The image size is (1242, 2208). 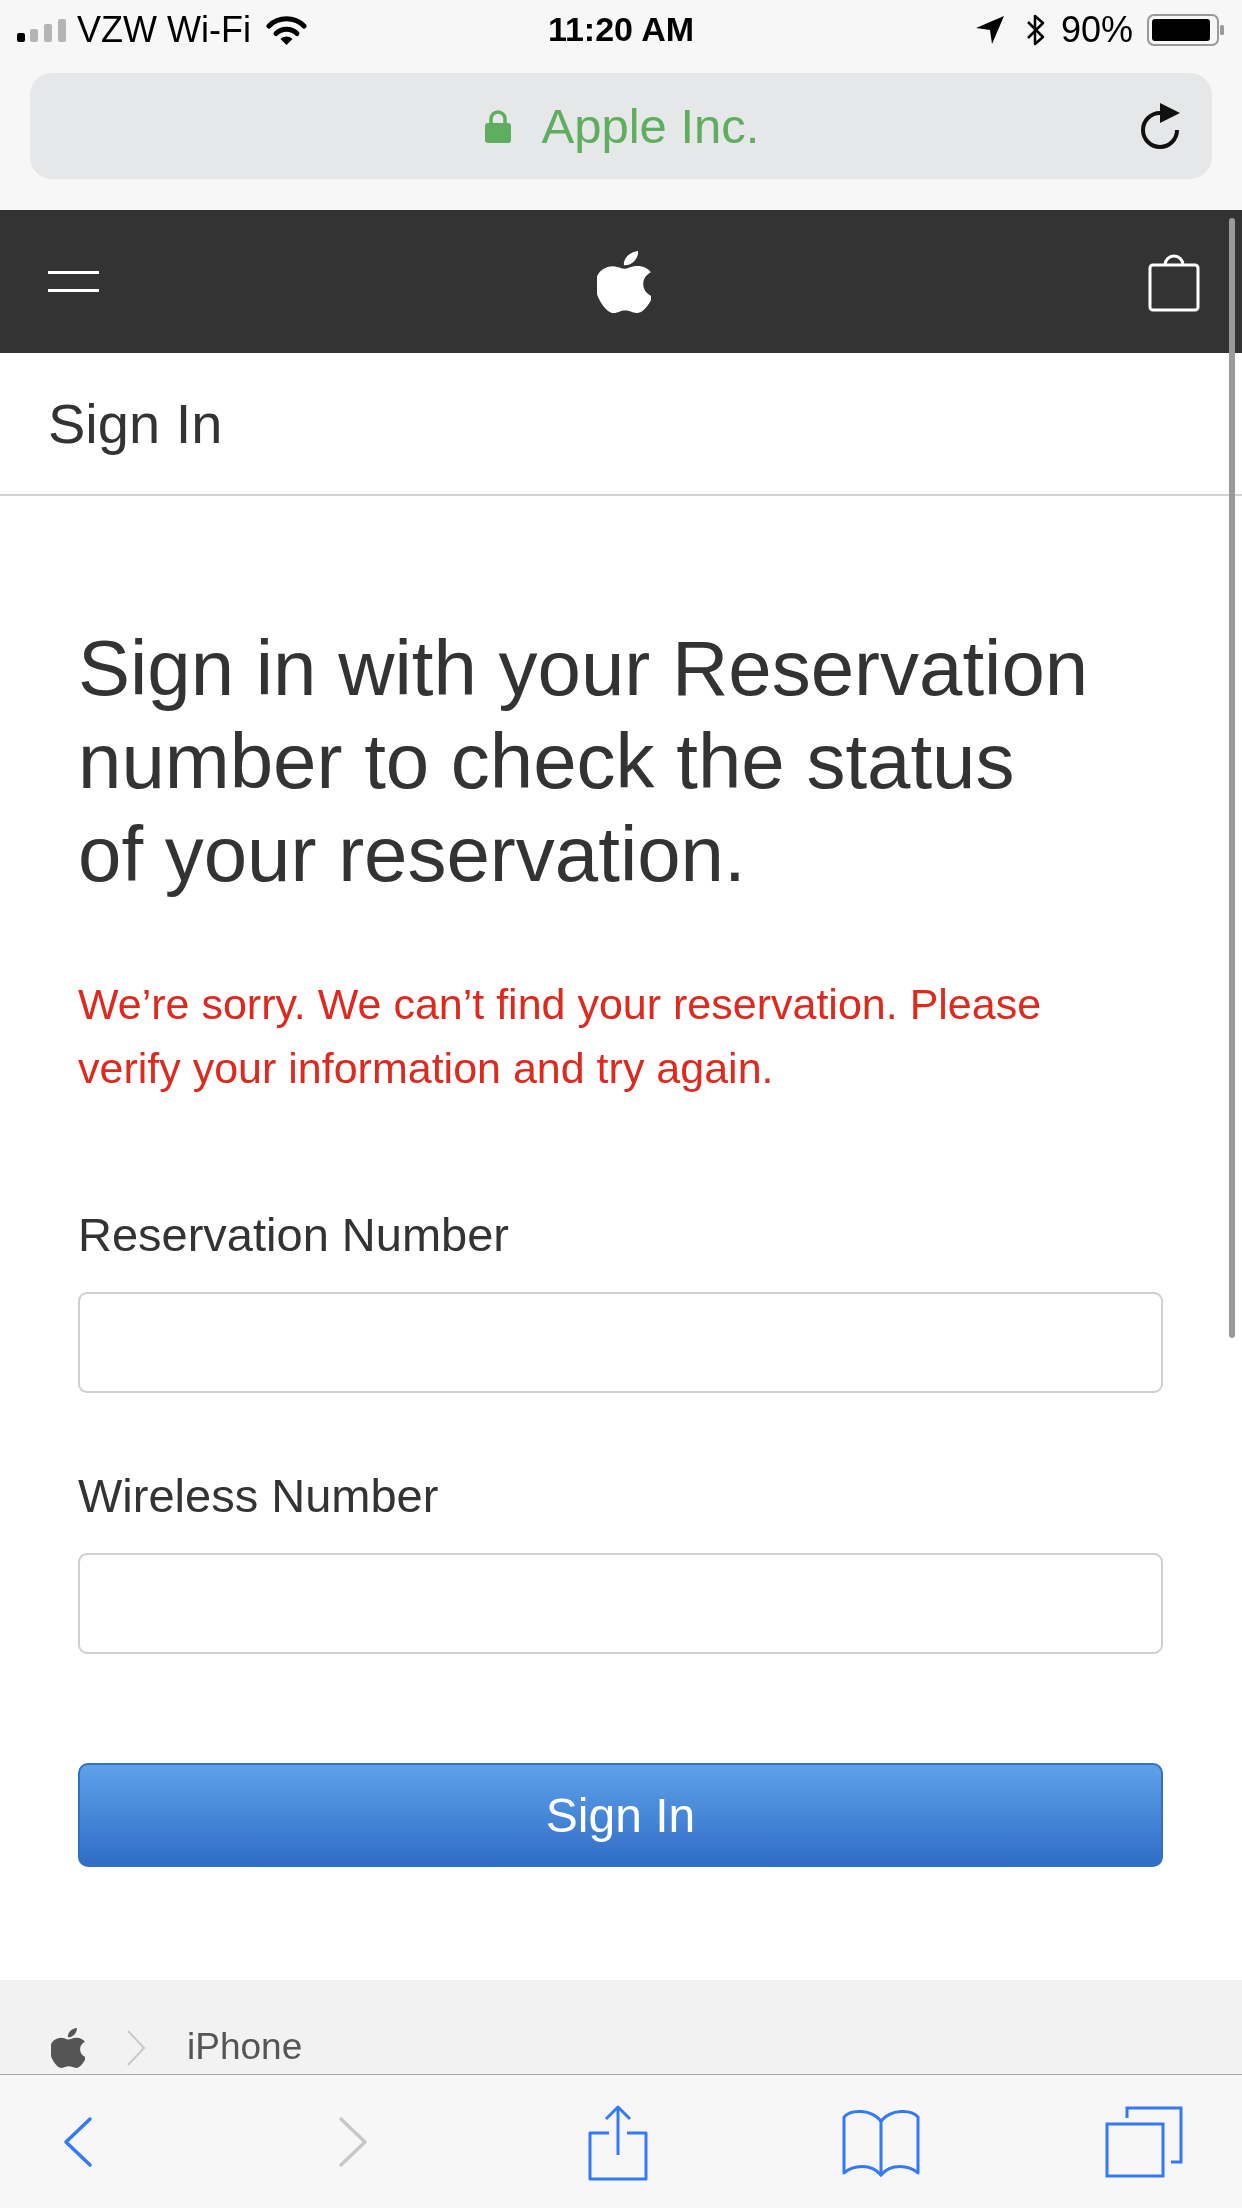 I want to click on signal-icon, so click(x=41, y=30).